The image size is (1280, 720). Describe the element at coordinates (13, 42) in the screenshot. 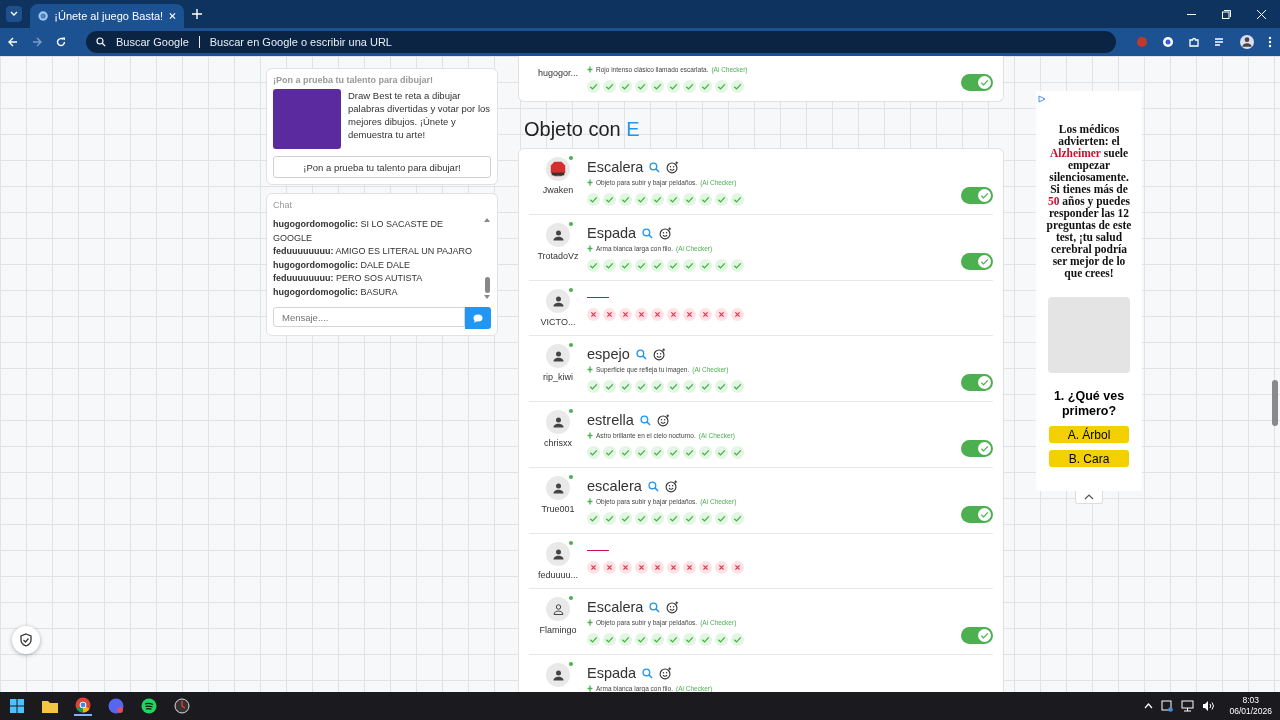

I see `back-icon` at that location.